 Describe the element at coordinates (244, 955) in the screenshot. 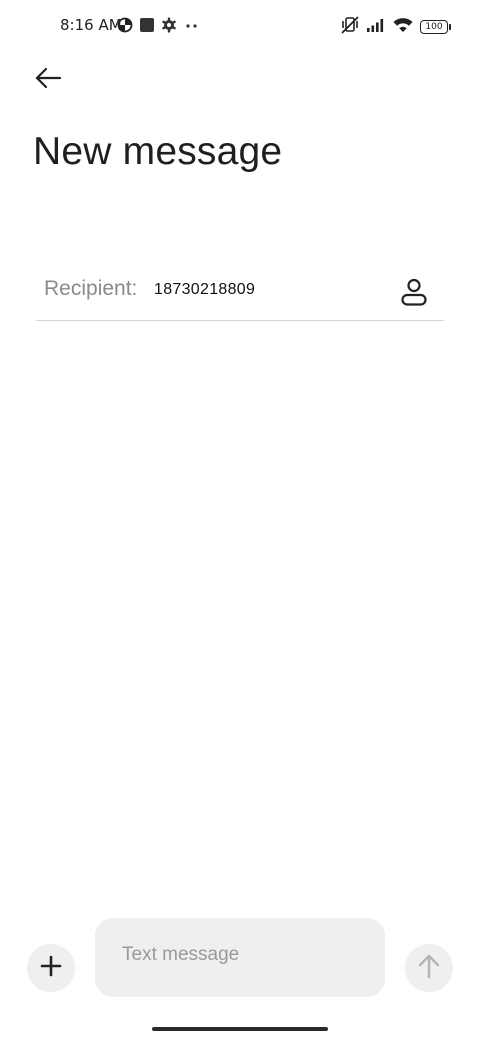

I see `message-input` at that location.